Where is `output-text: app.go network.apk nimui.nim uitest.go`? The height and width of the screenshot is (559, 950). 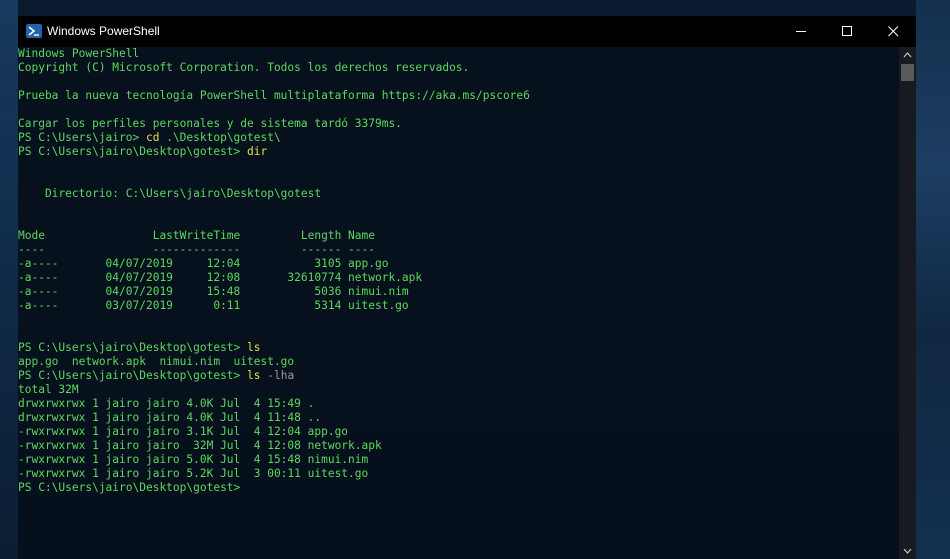
output-text: app.go network.apk nimui.nim uitest.go is located at coordinates (156, 361).